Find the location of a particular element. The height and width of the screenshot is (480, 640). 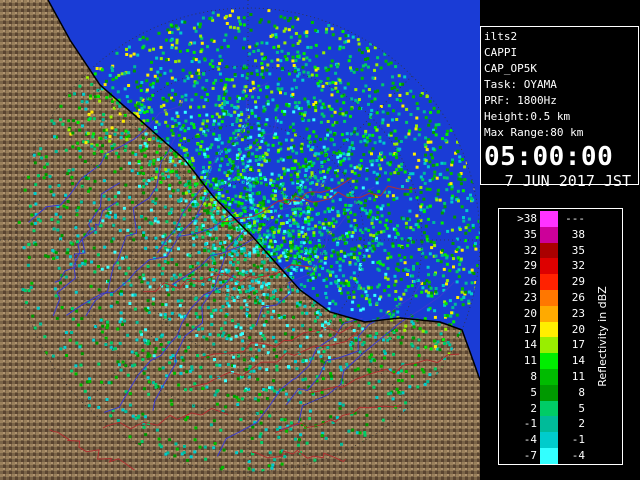

legend-upper-bound: -4 is located at coordinates (578, 455).